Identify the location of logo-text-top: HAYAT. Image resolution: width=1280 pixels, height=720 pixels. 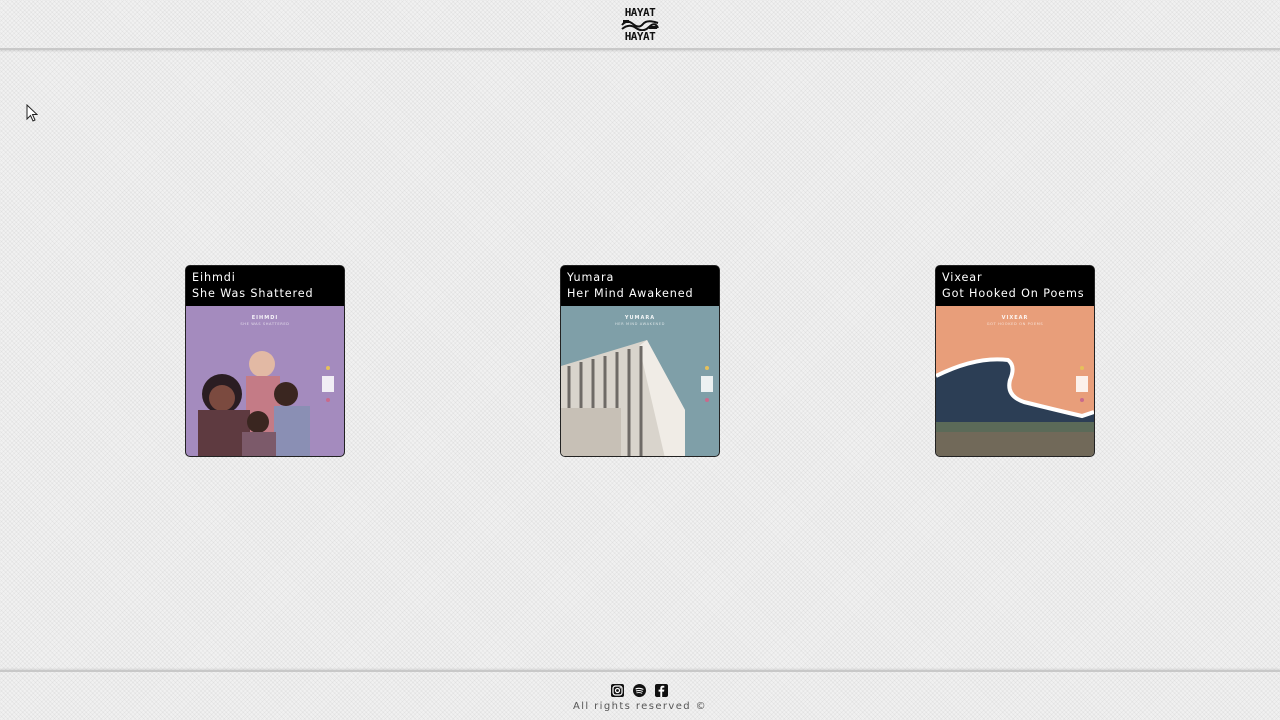
(640, 13).